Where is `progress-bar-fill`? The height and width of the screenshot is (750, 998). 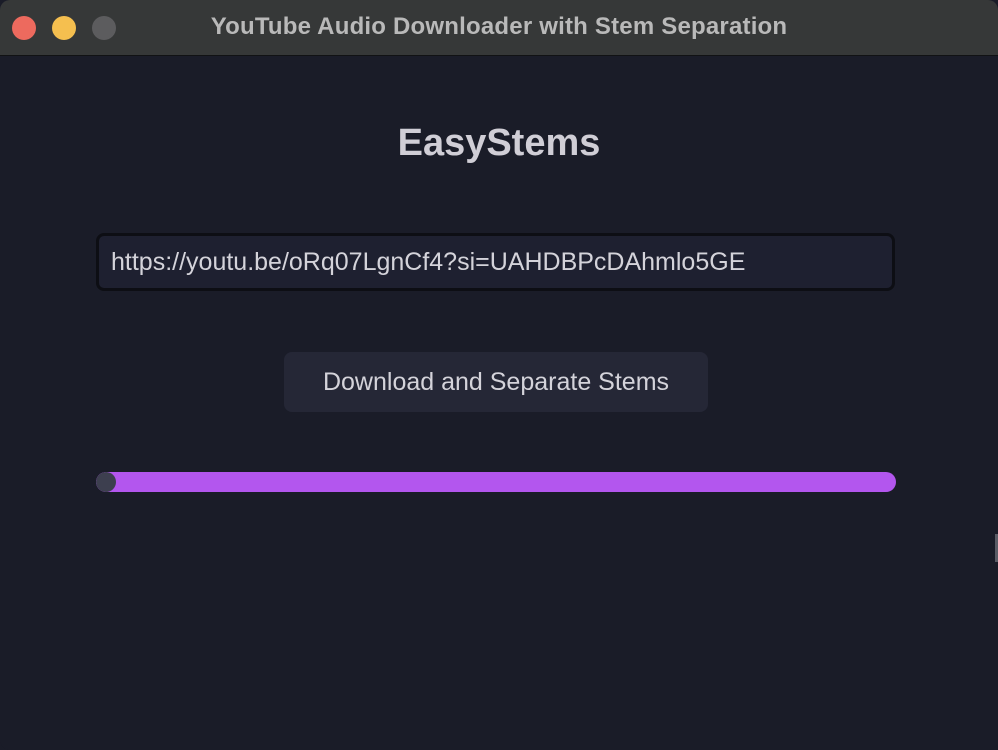 progress-bar-fill is located at coordinates (106, 482).